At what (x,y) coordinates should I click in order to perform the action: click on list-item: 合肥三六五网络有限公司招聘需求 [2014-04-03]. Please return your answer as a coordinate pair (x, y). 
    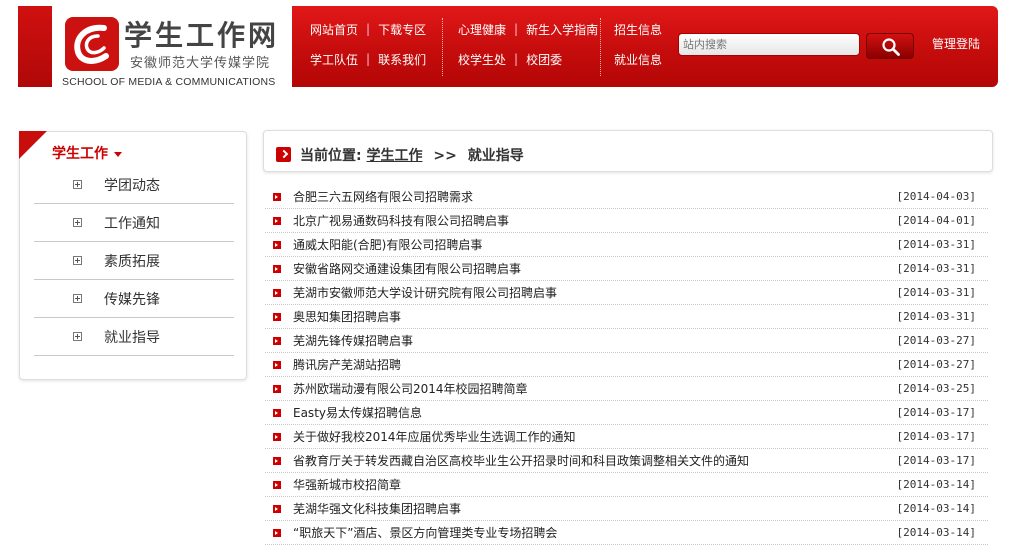
    Looking at the image, I should click on (626, 197).